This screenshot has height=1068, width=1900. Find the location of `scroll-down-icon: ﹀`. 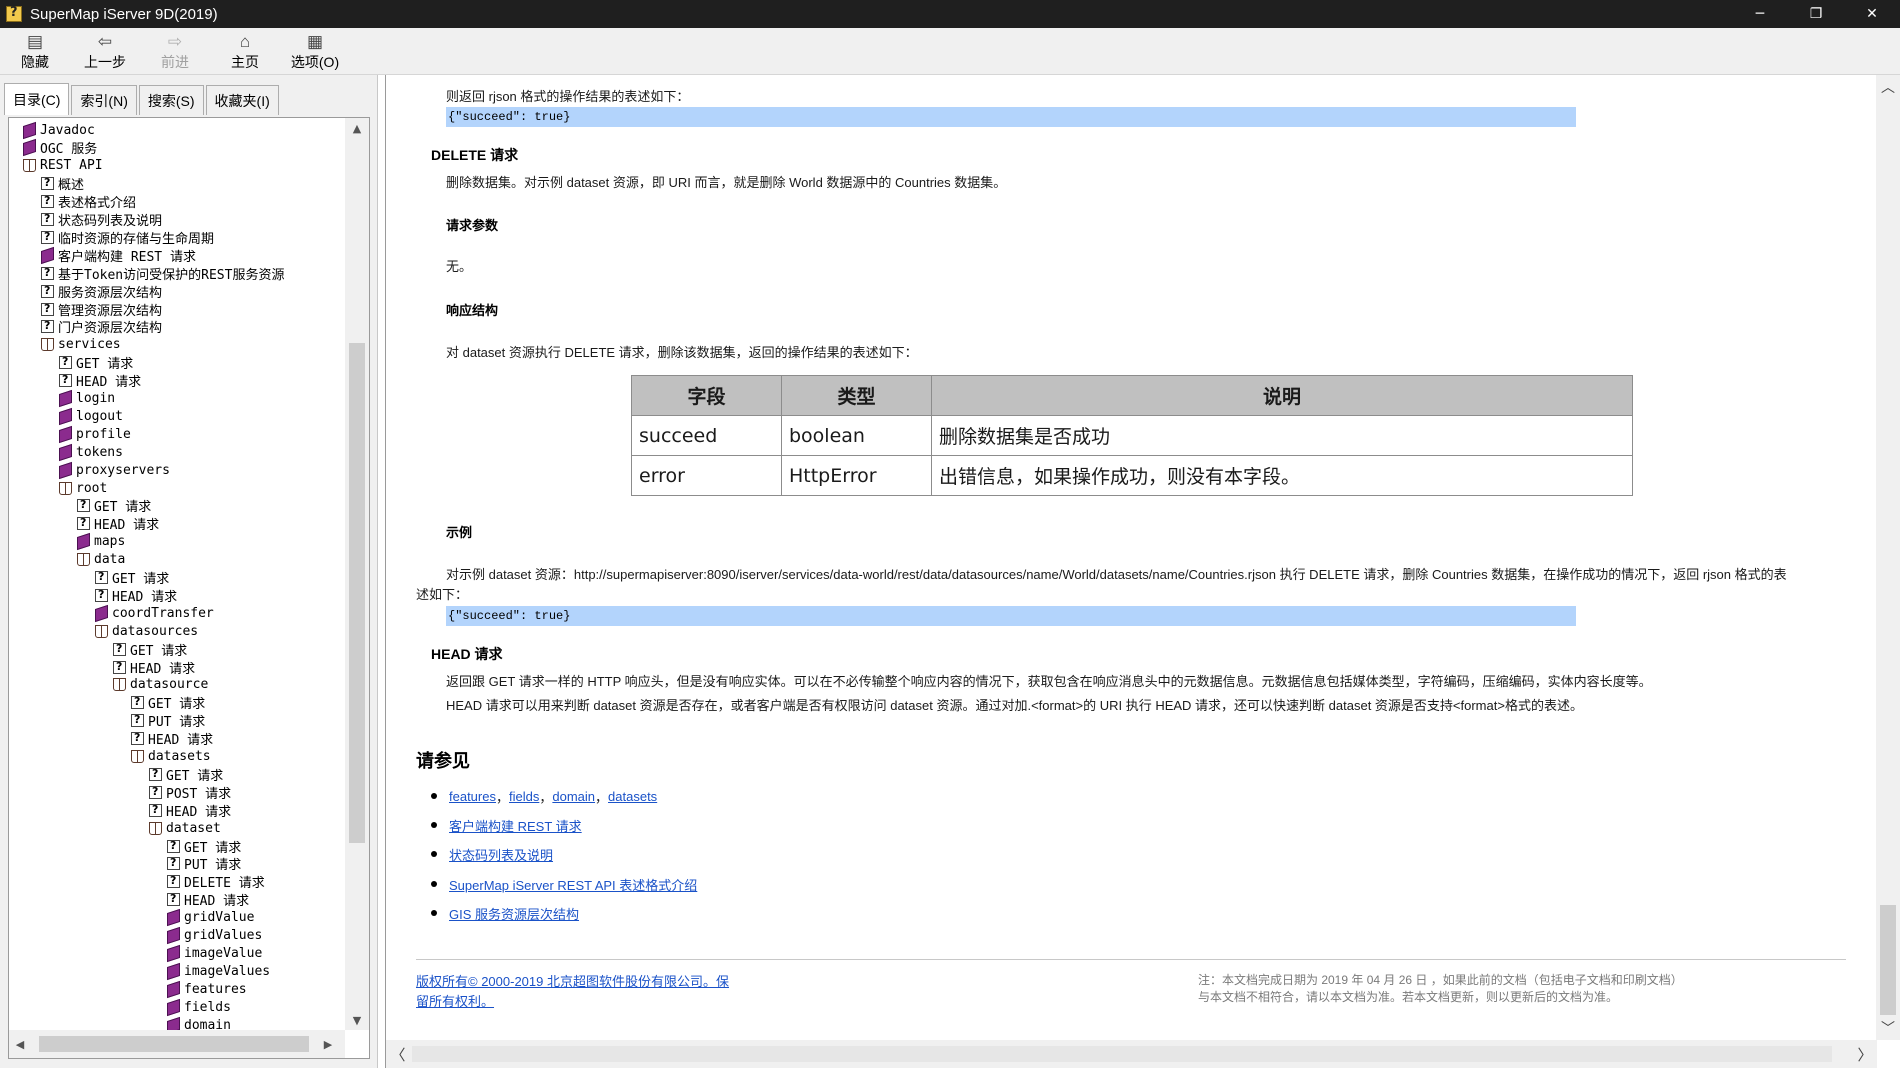

scroll-down-icon: ﹀ is located at coordinates (1888, 1028).